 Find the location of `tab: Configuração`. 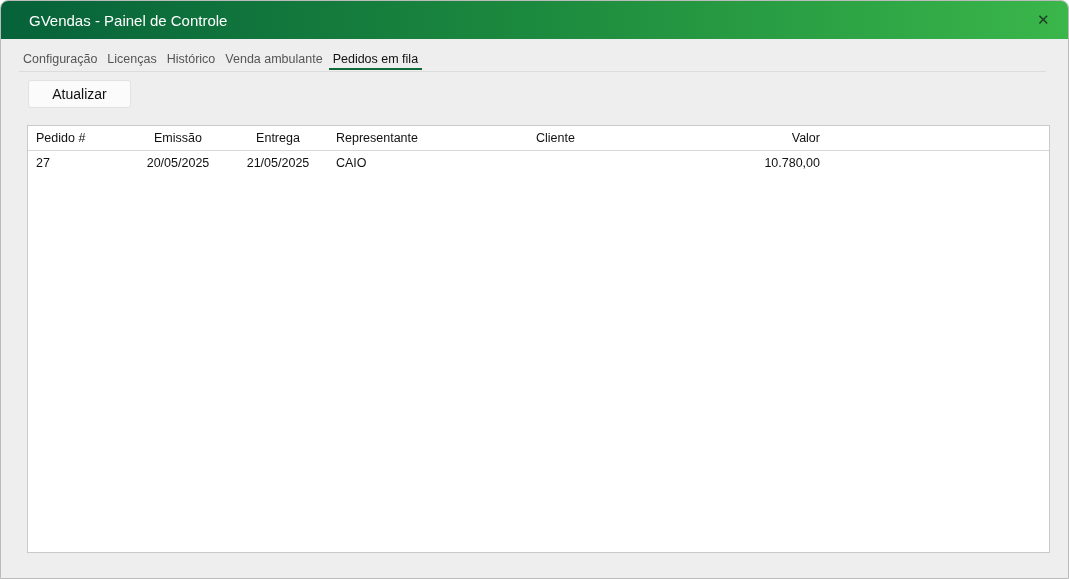

tab: Configuração is located at coordinates (60, 59).